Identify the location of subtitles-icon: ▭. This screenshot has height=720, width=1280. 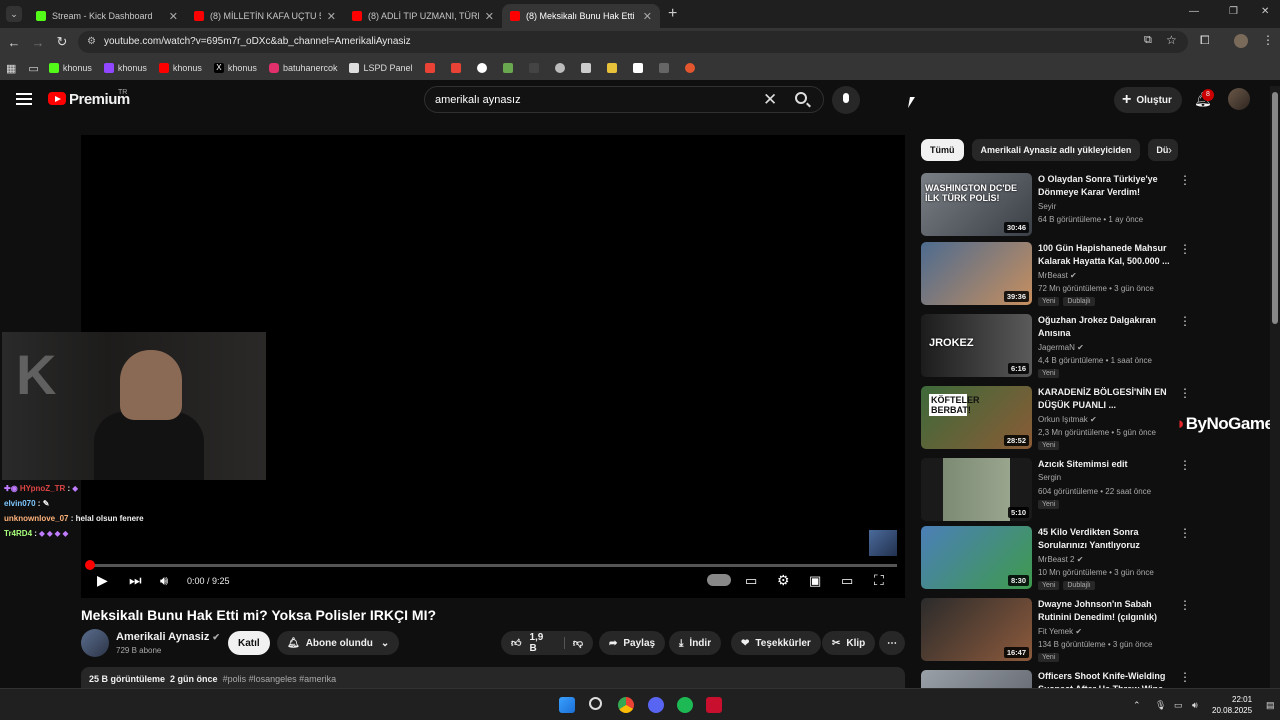
(751, 581).